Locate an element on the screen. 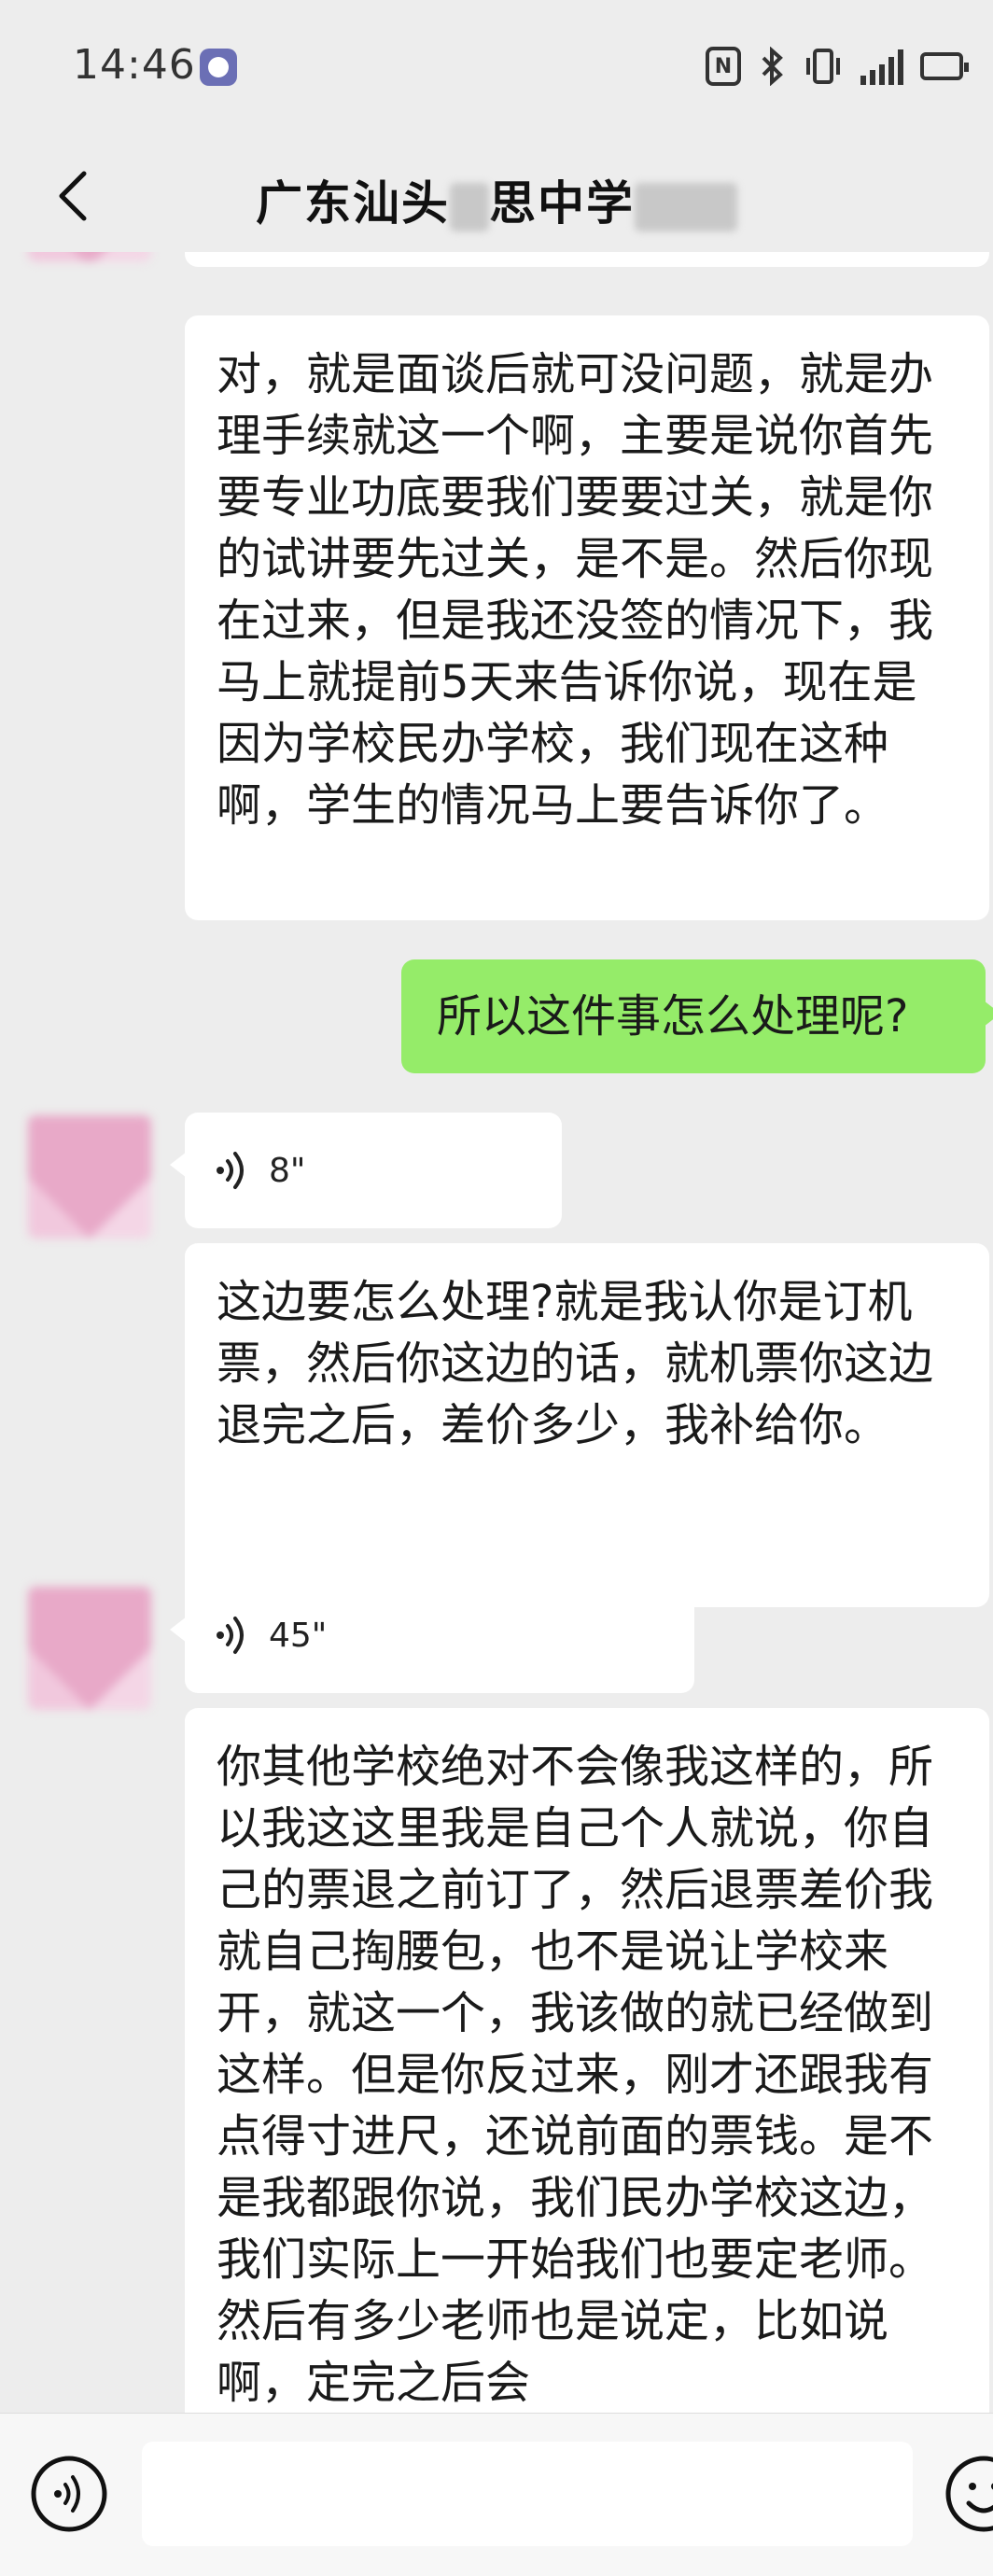  chat-title: 广东汕头 思中学 is located at coordinates (496, 199).